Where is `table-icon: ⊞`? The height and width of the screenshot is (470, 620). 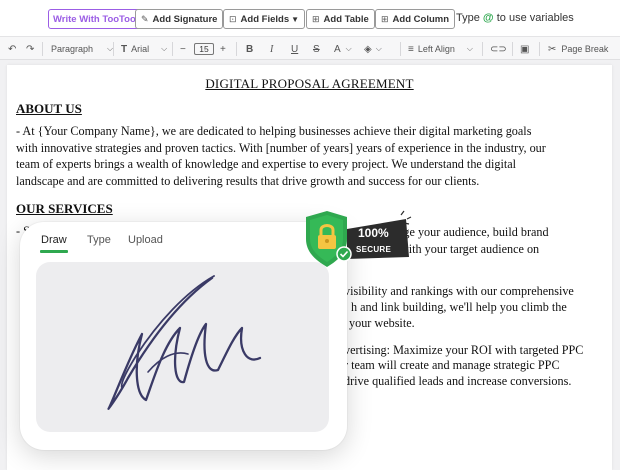
table-icon: ⊞ is located at coordinates (316, 18).